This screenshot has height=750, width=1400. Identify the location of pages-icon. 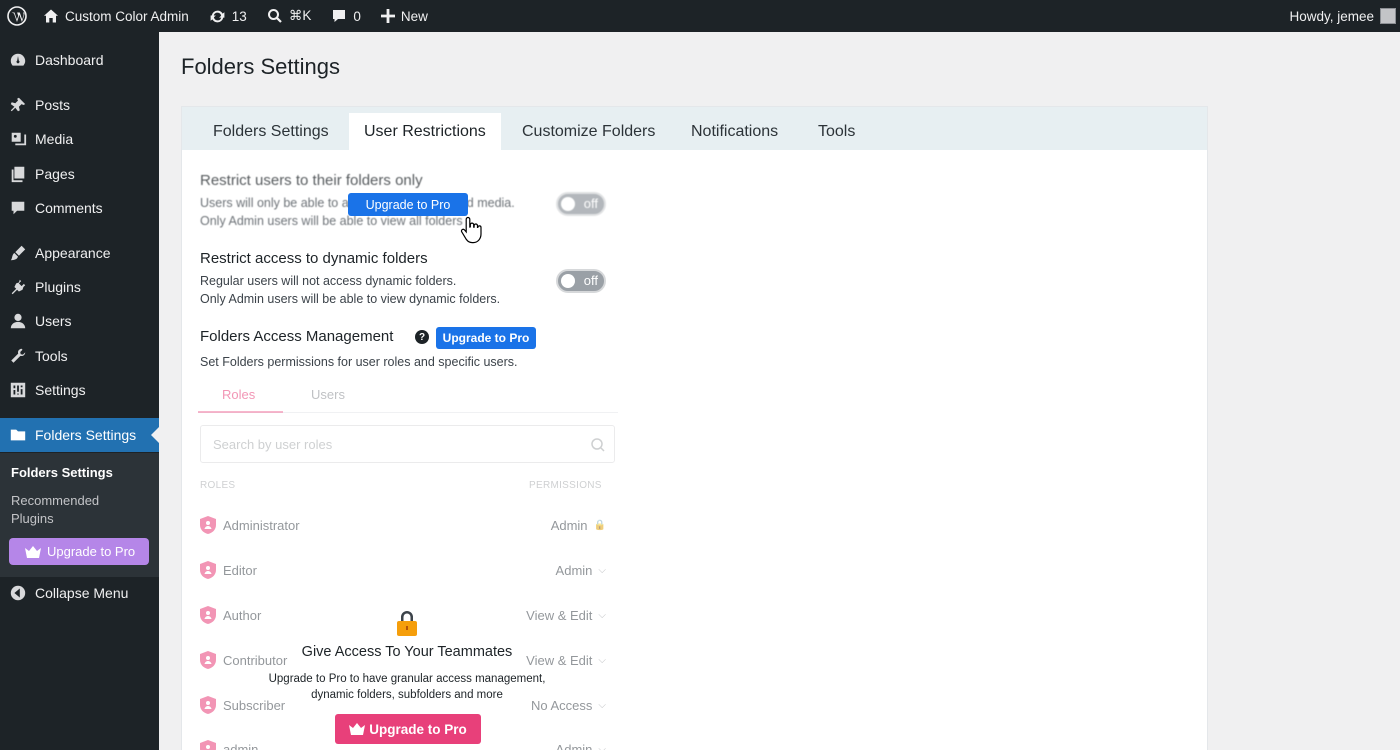
(18, 174).